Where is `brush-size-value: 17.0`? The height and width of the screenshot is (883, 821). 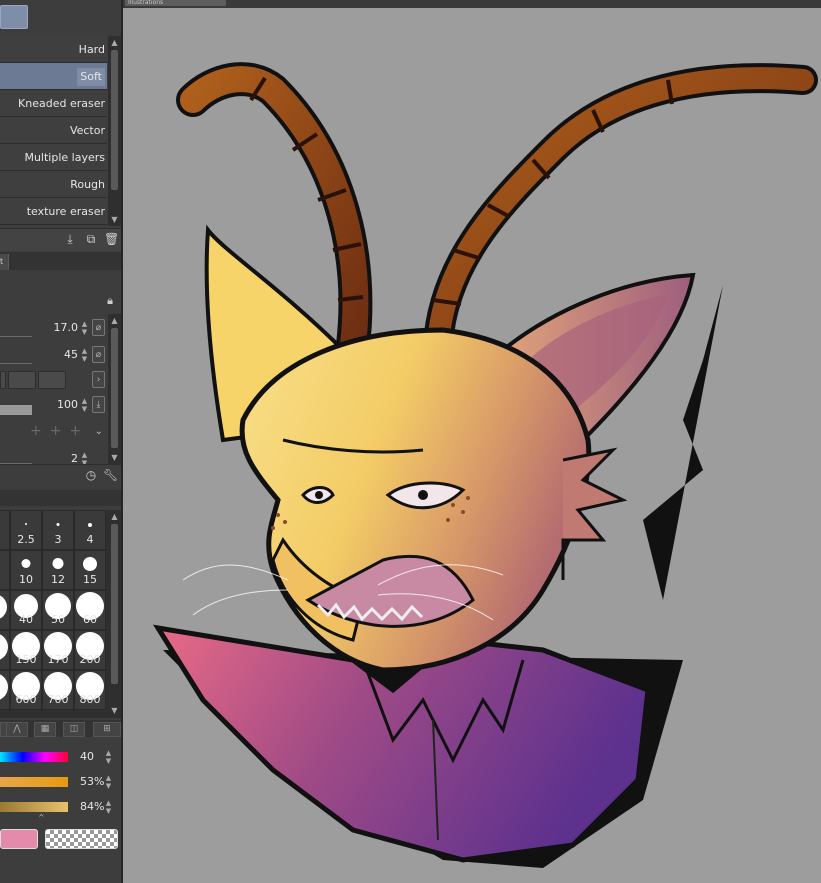
brush-size-value: 17.0 is located at coordinates (66, 327).